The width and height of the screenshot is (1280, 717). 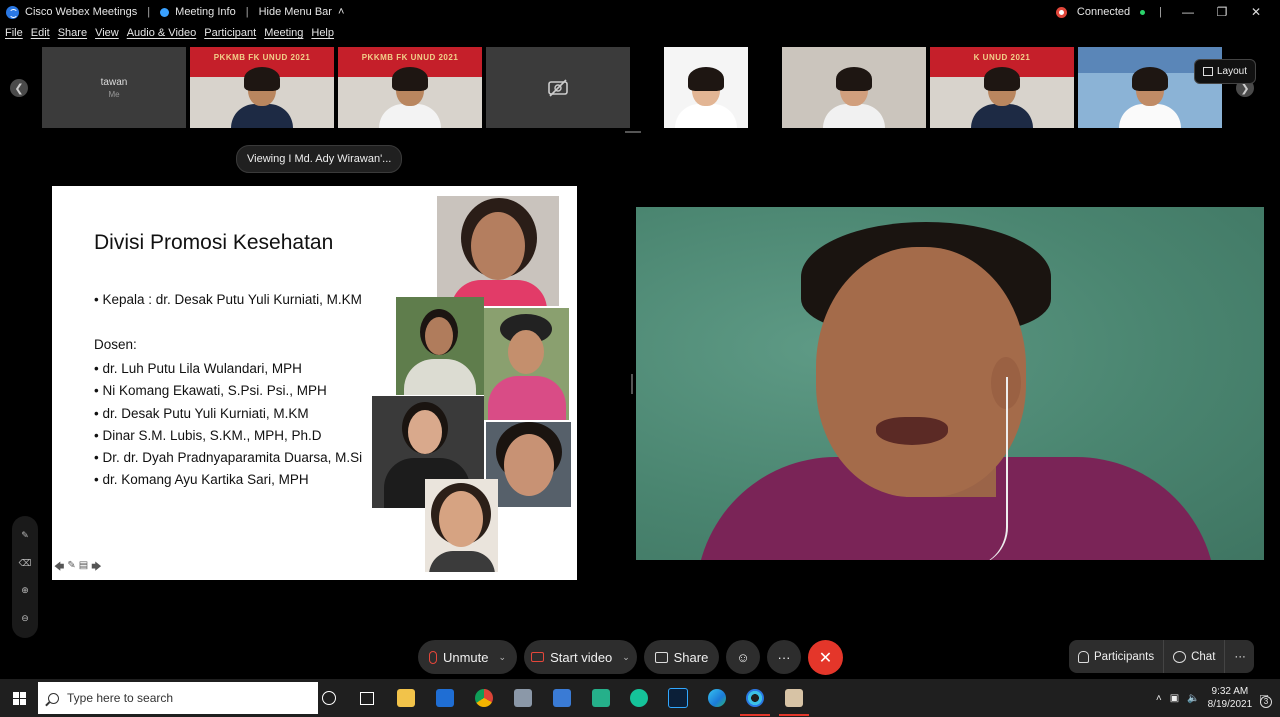 I want to click on slide-lecturers-heading: Dosen:, so click(x=115, y=344).